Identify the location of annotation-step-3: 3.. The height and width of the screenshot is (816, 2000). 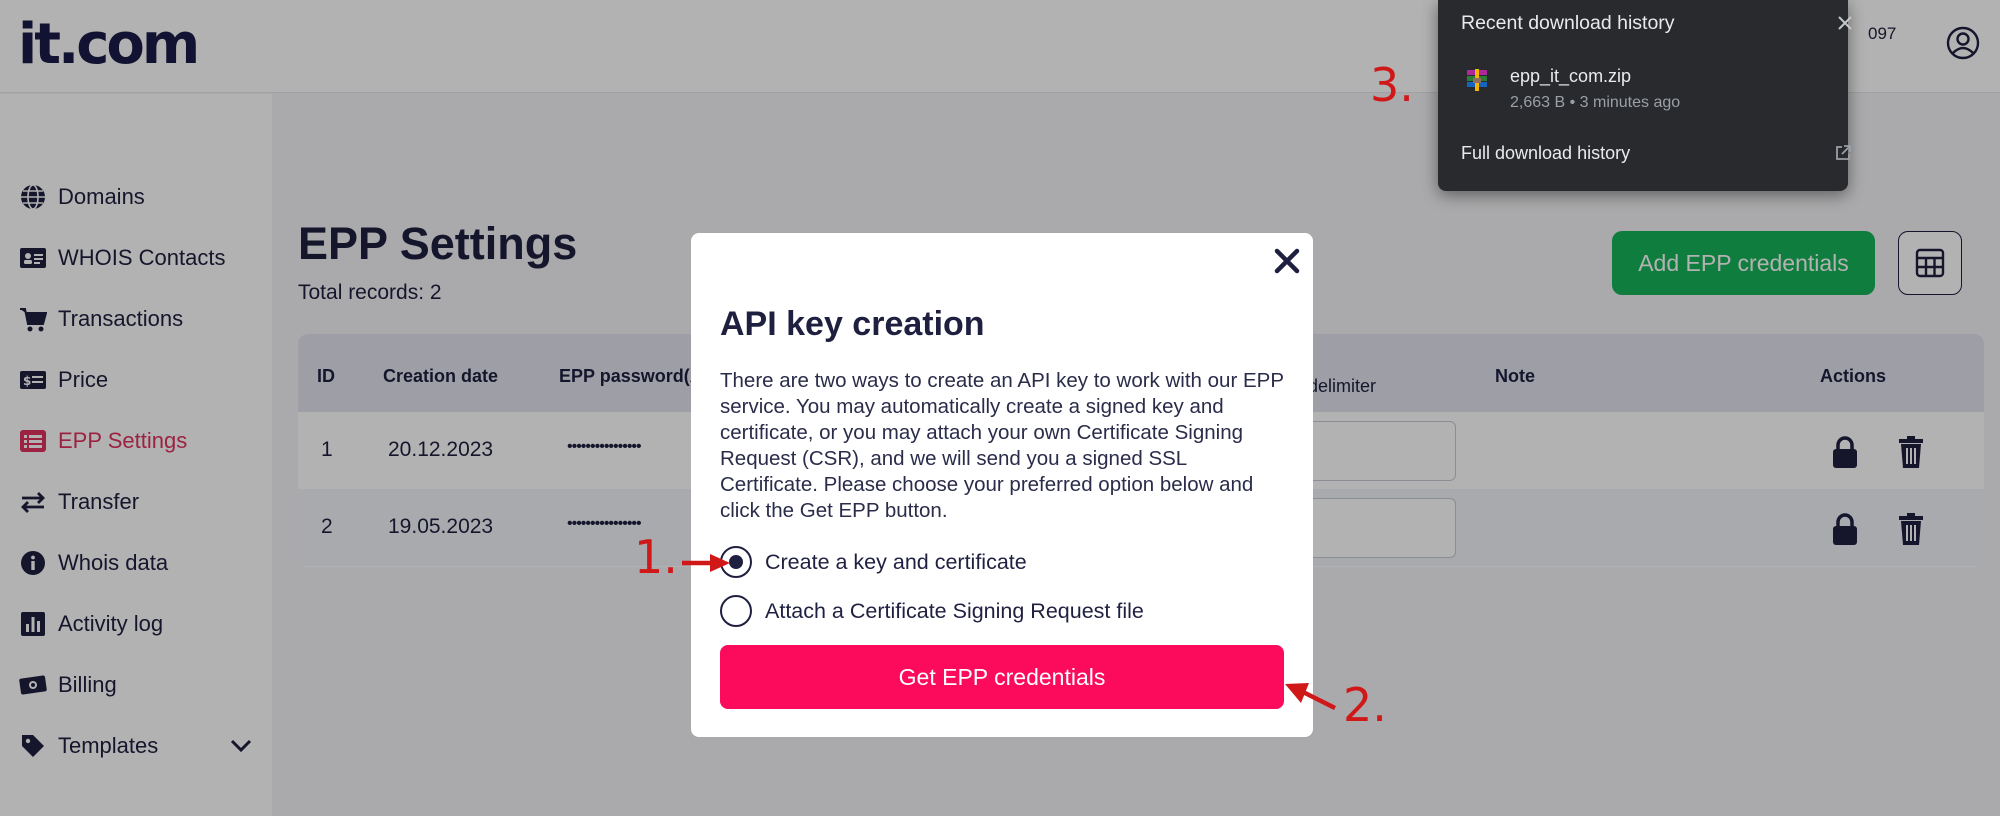
(1392, 85).